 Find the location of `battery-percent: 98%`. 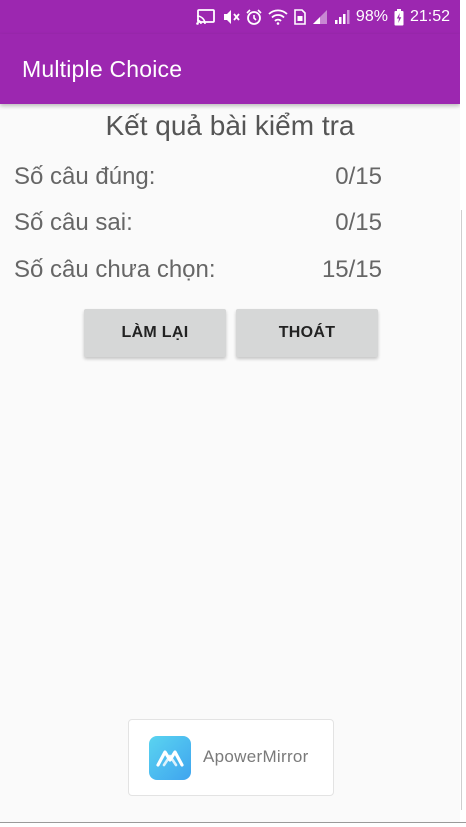

battery-percent: 98% is located at coordinates (371, 16).